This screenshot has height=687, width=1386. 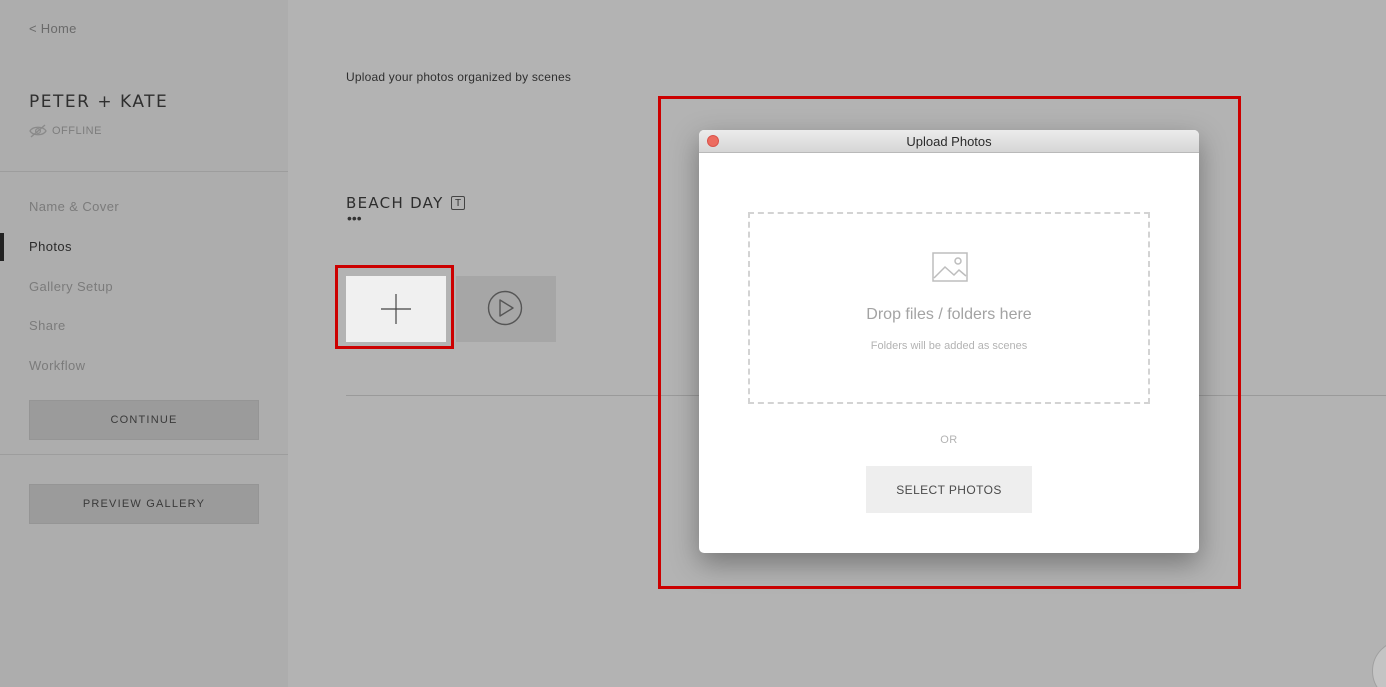 I want to click on play-icon, so click(x=505, y=308).